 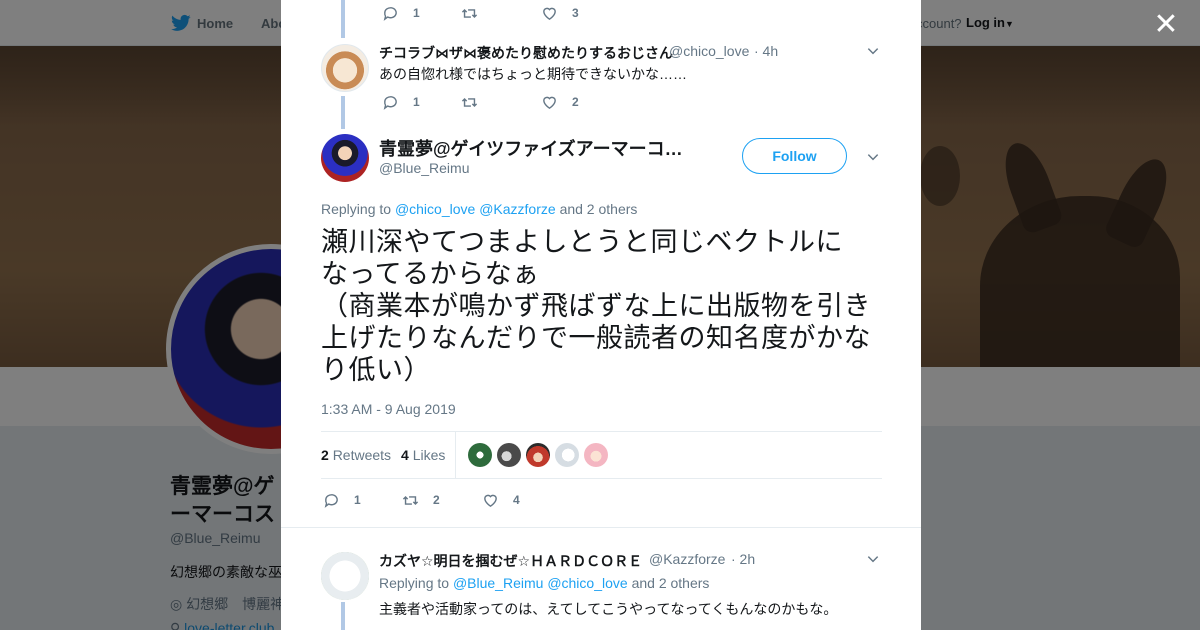 What do you see at coordinates (516, 500) in the screenshot?
I see `like-count: 4` at bounding box center [516, 500].